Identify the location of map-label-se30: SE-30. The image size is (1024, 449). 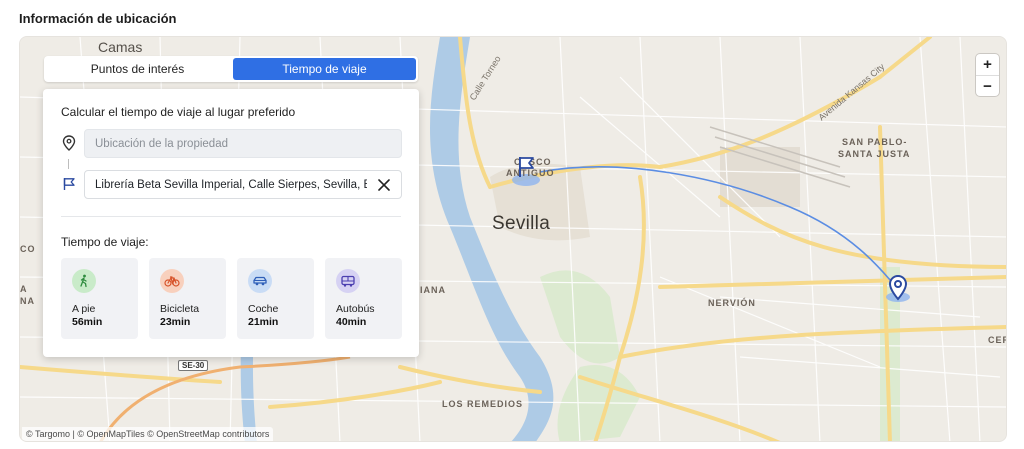
(193, 365).